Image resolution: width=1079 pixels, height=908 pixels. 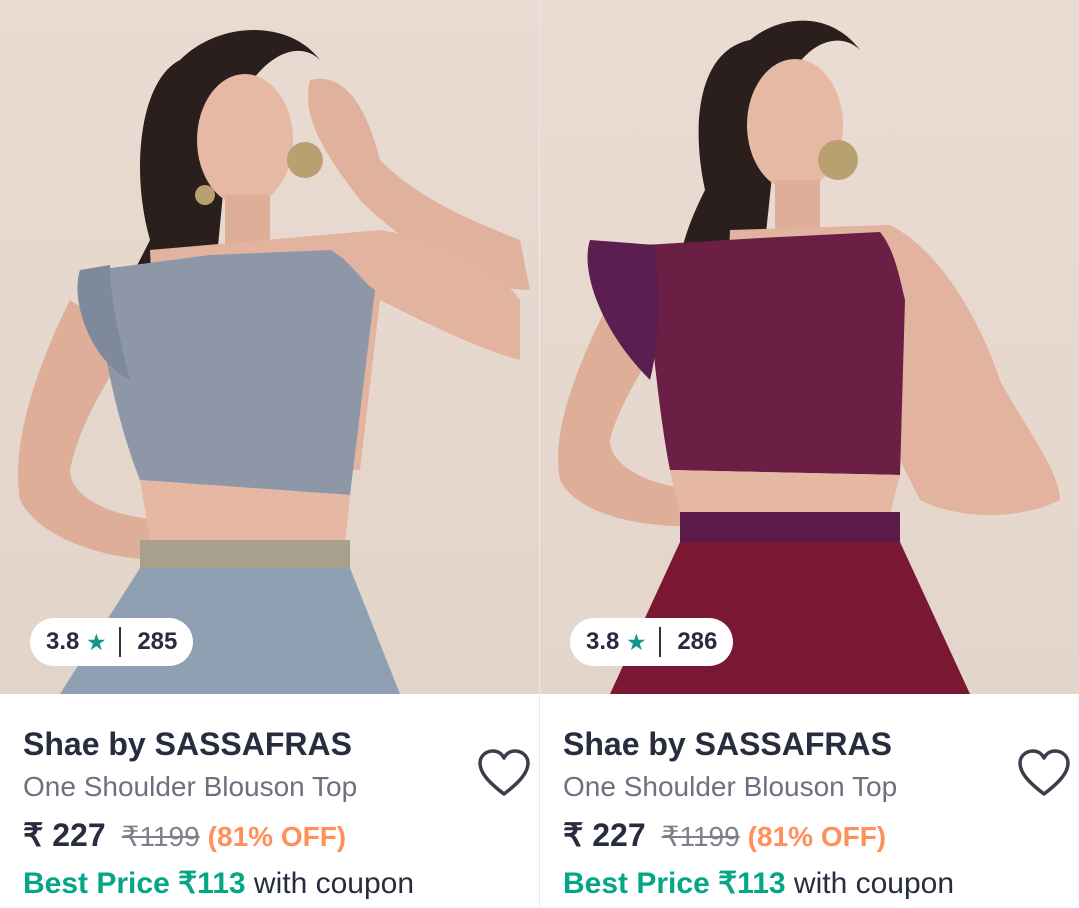 I want to click on rating-badge: 3.8 ★ 286, so click(x=652, y=642).